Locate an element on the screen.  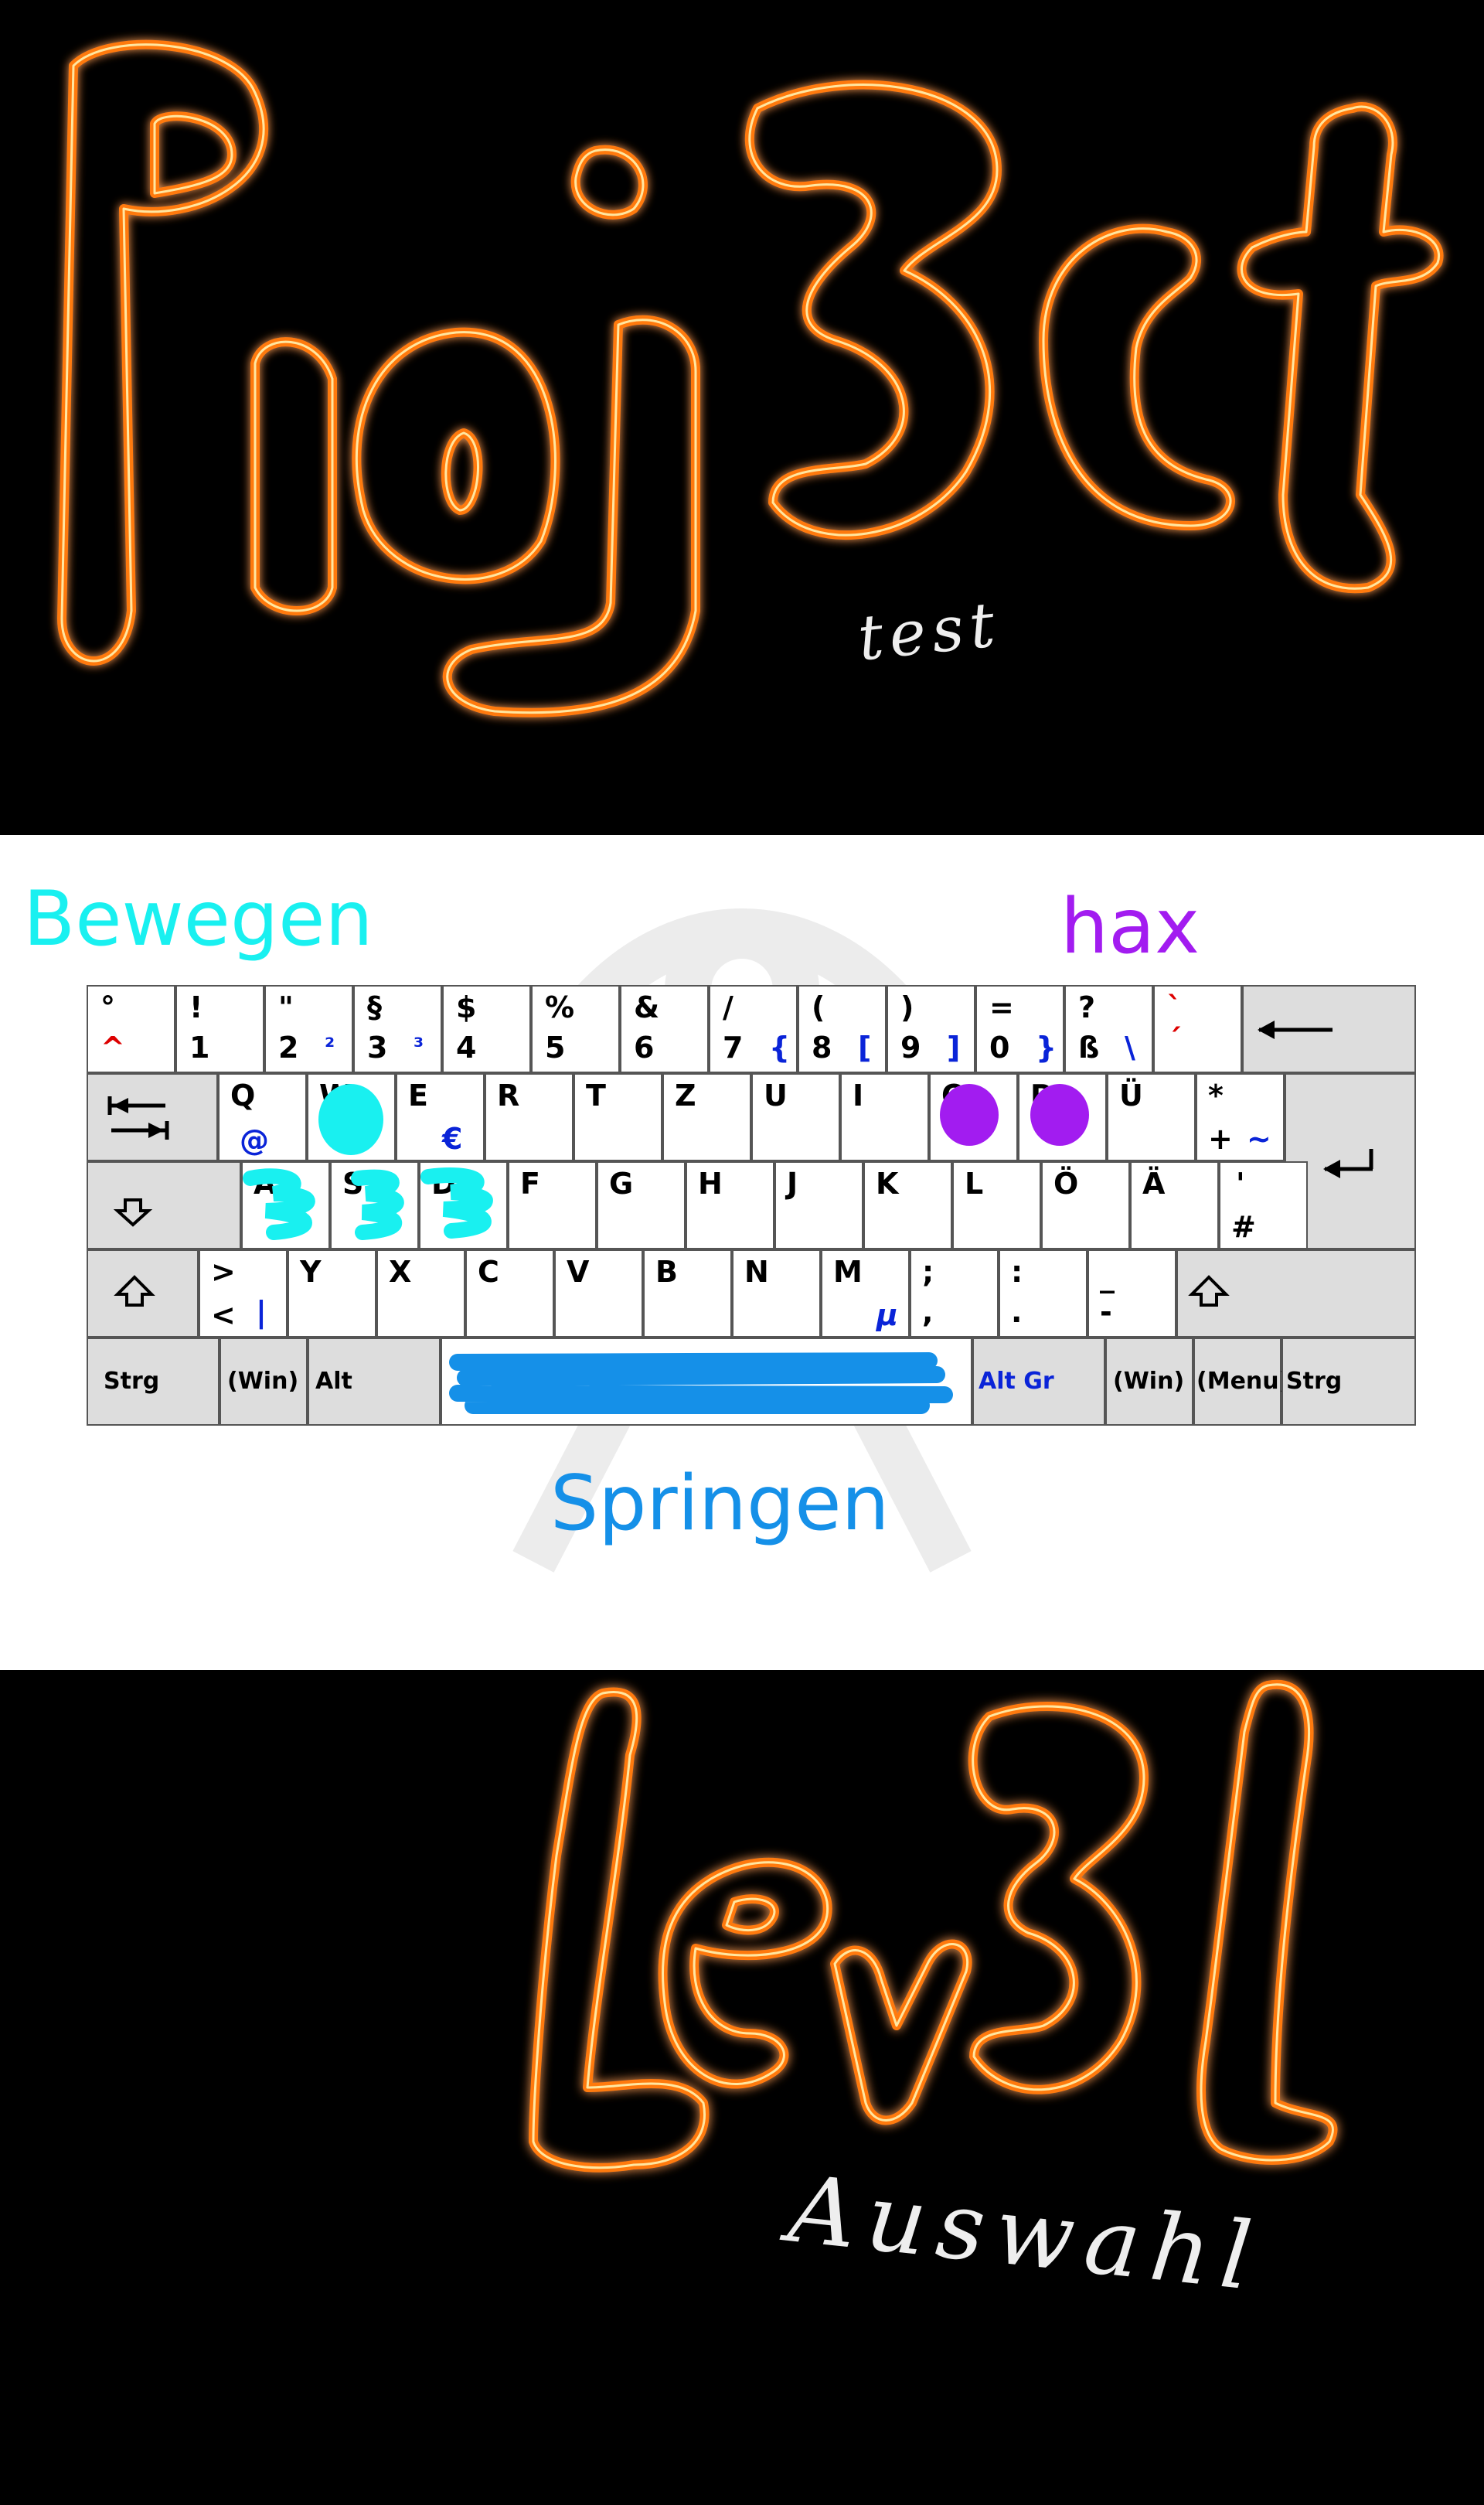
key-v: V is located at coordinates (598, 1293).